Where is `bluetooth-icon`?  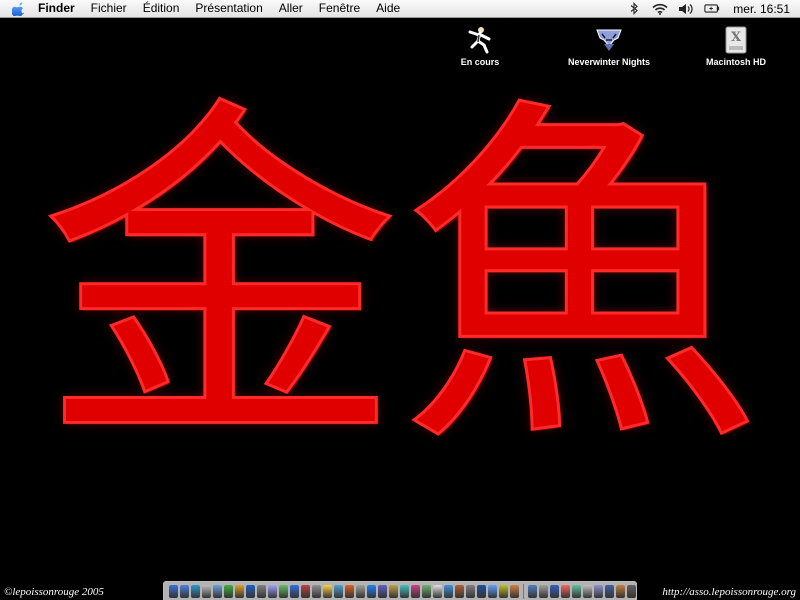
bluetooth-icon is located at coordinates (634, 9).